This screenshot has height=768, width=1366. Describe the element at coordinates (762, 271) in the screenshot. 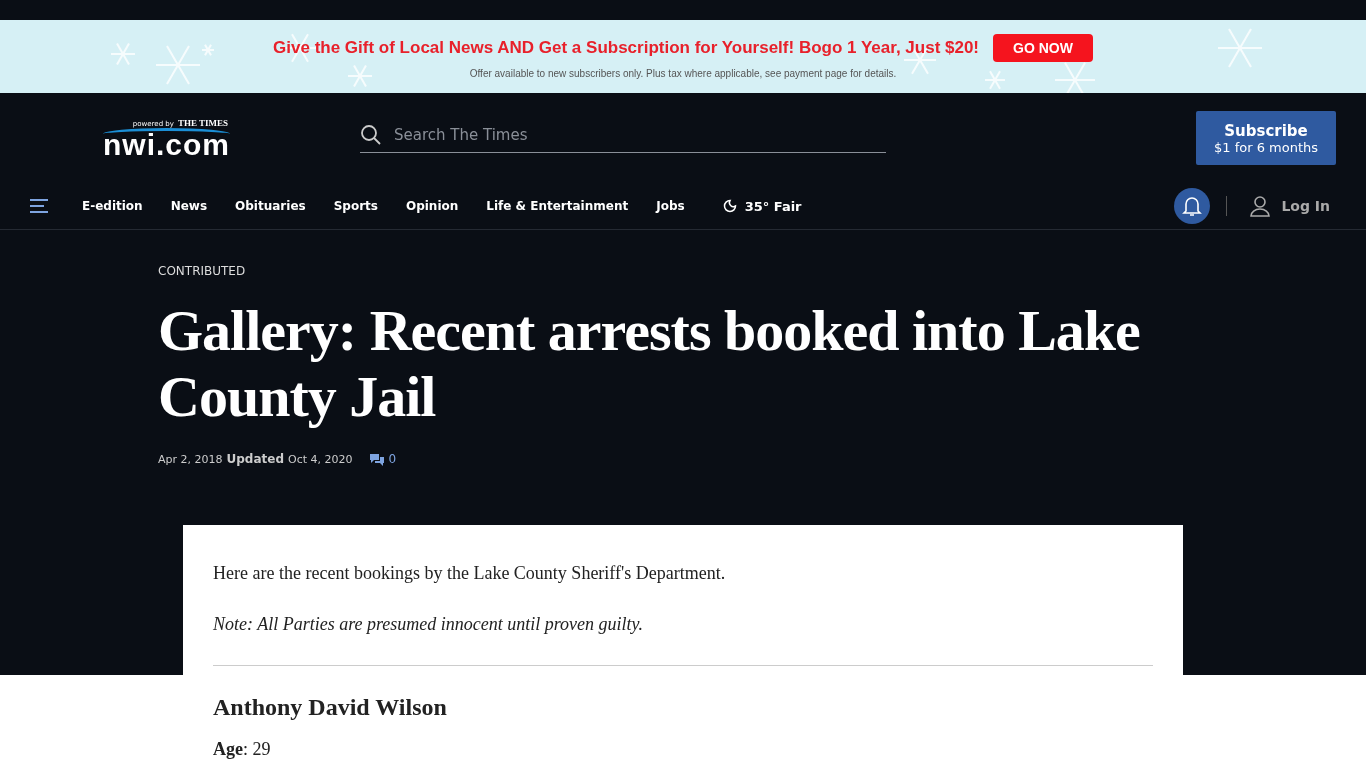

I see `section-label: CONTRIBUTED` at that location.